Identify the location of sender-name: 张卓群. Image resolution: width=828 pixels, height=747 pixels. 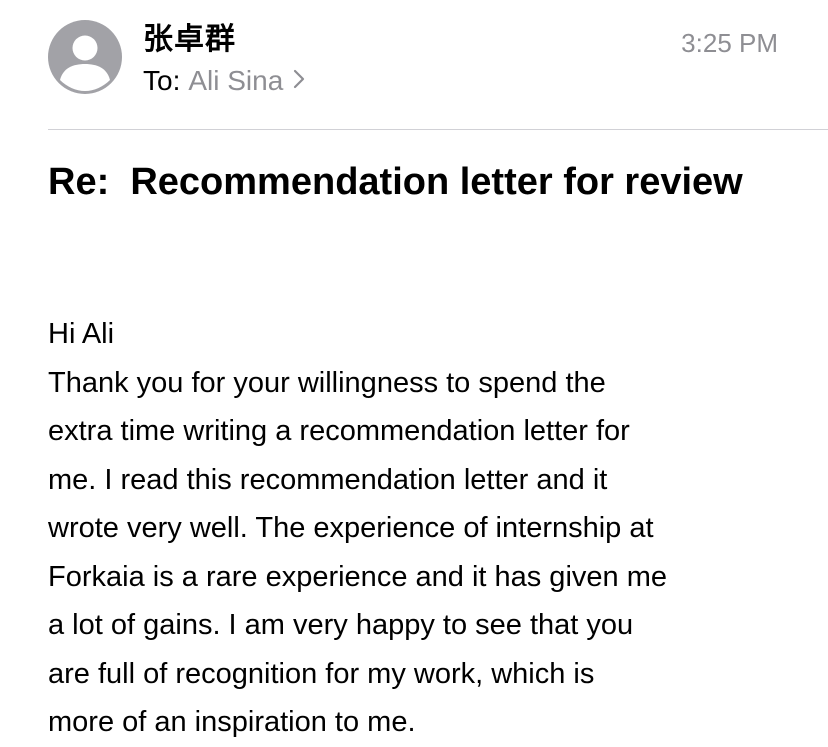
(189, 40).